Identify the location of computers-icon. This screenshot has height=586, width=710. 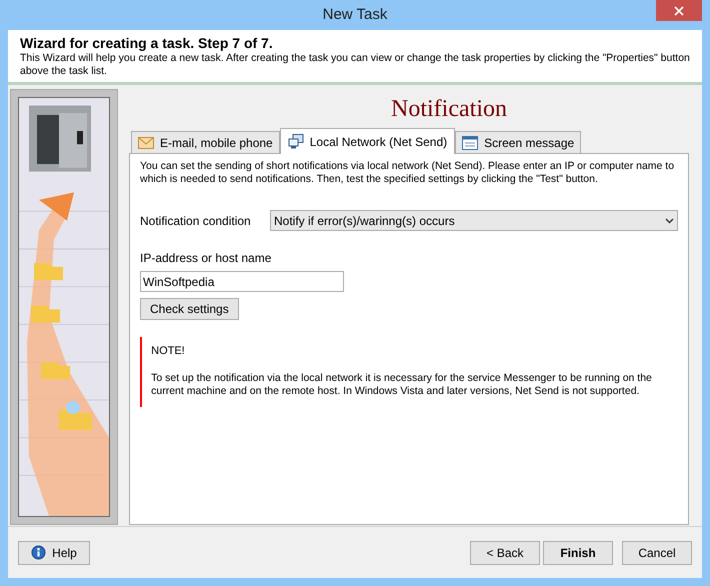
(296, 141).